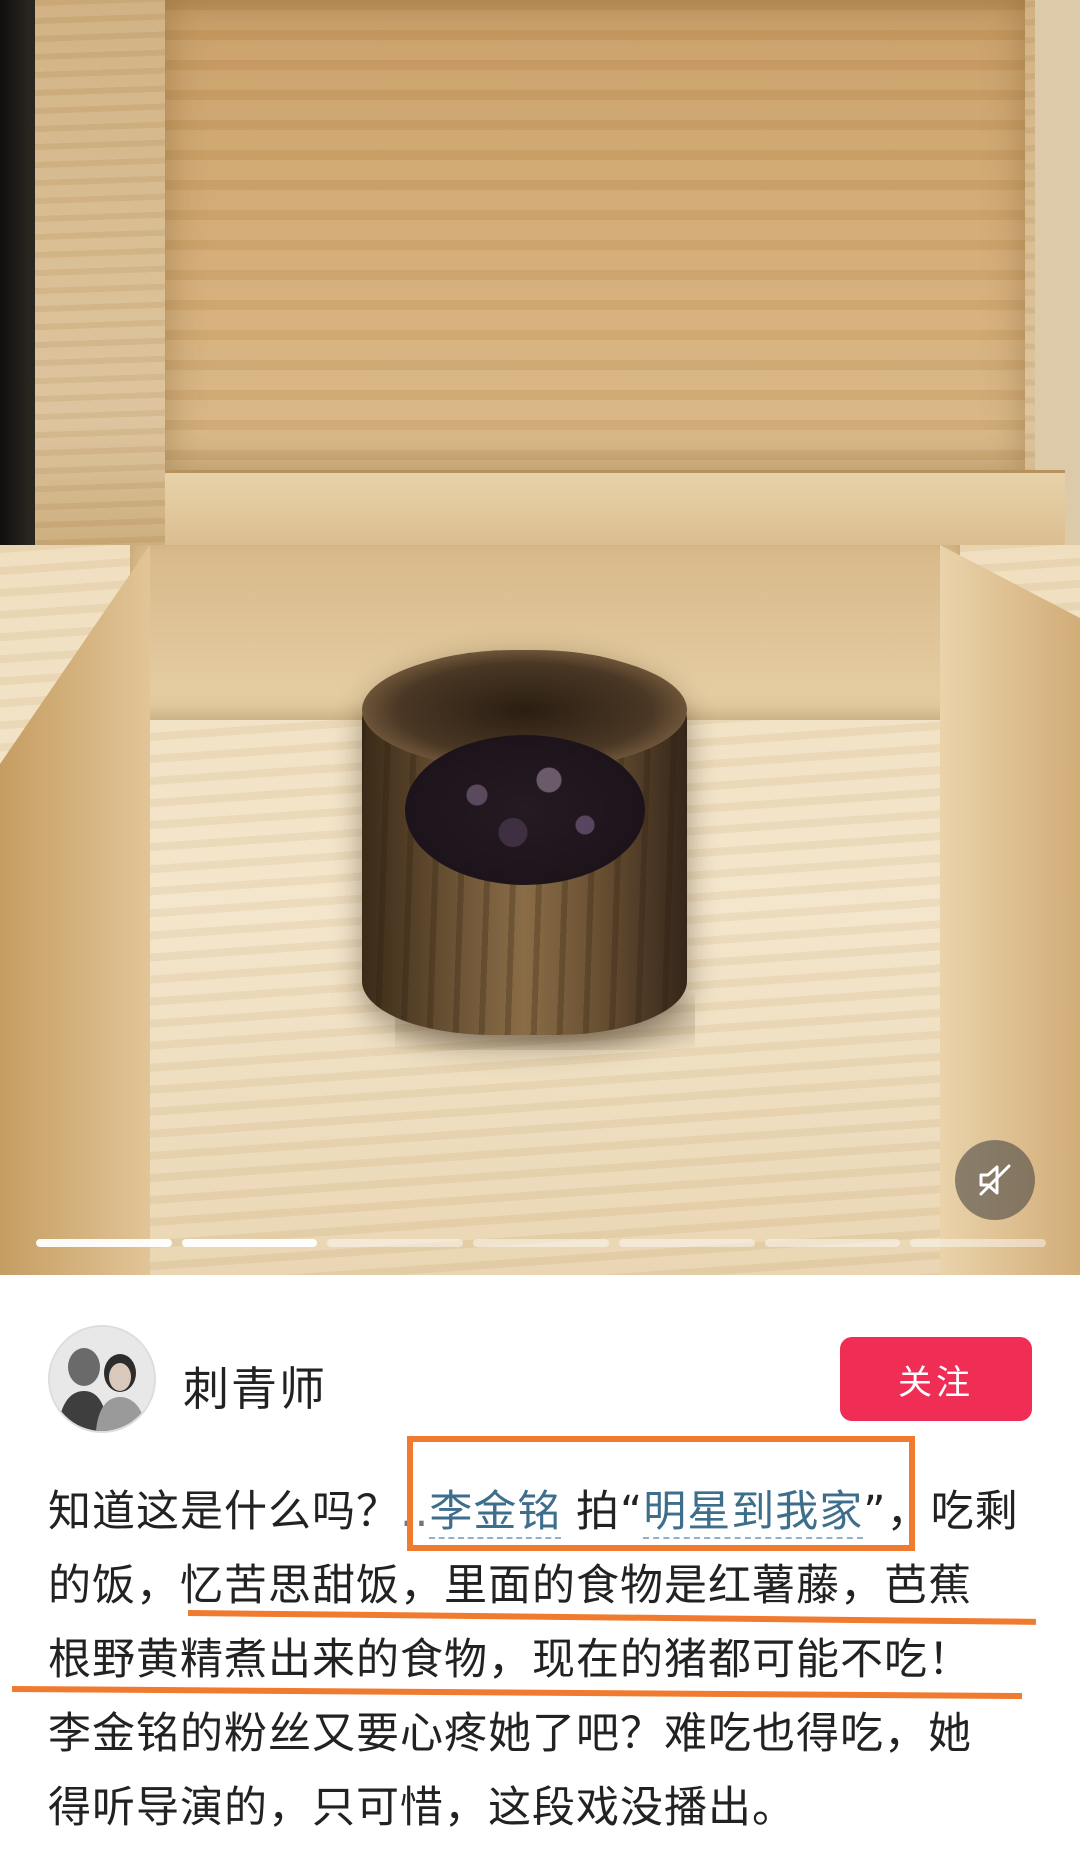 Image resolution: width=1080 pixels, height=1858 pixels. I want to click on box-left-wall, so click(75, 910).